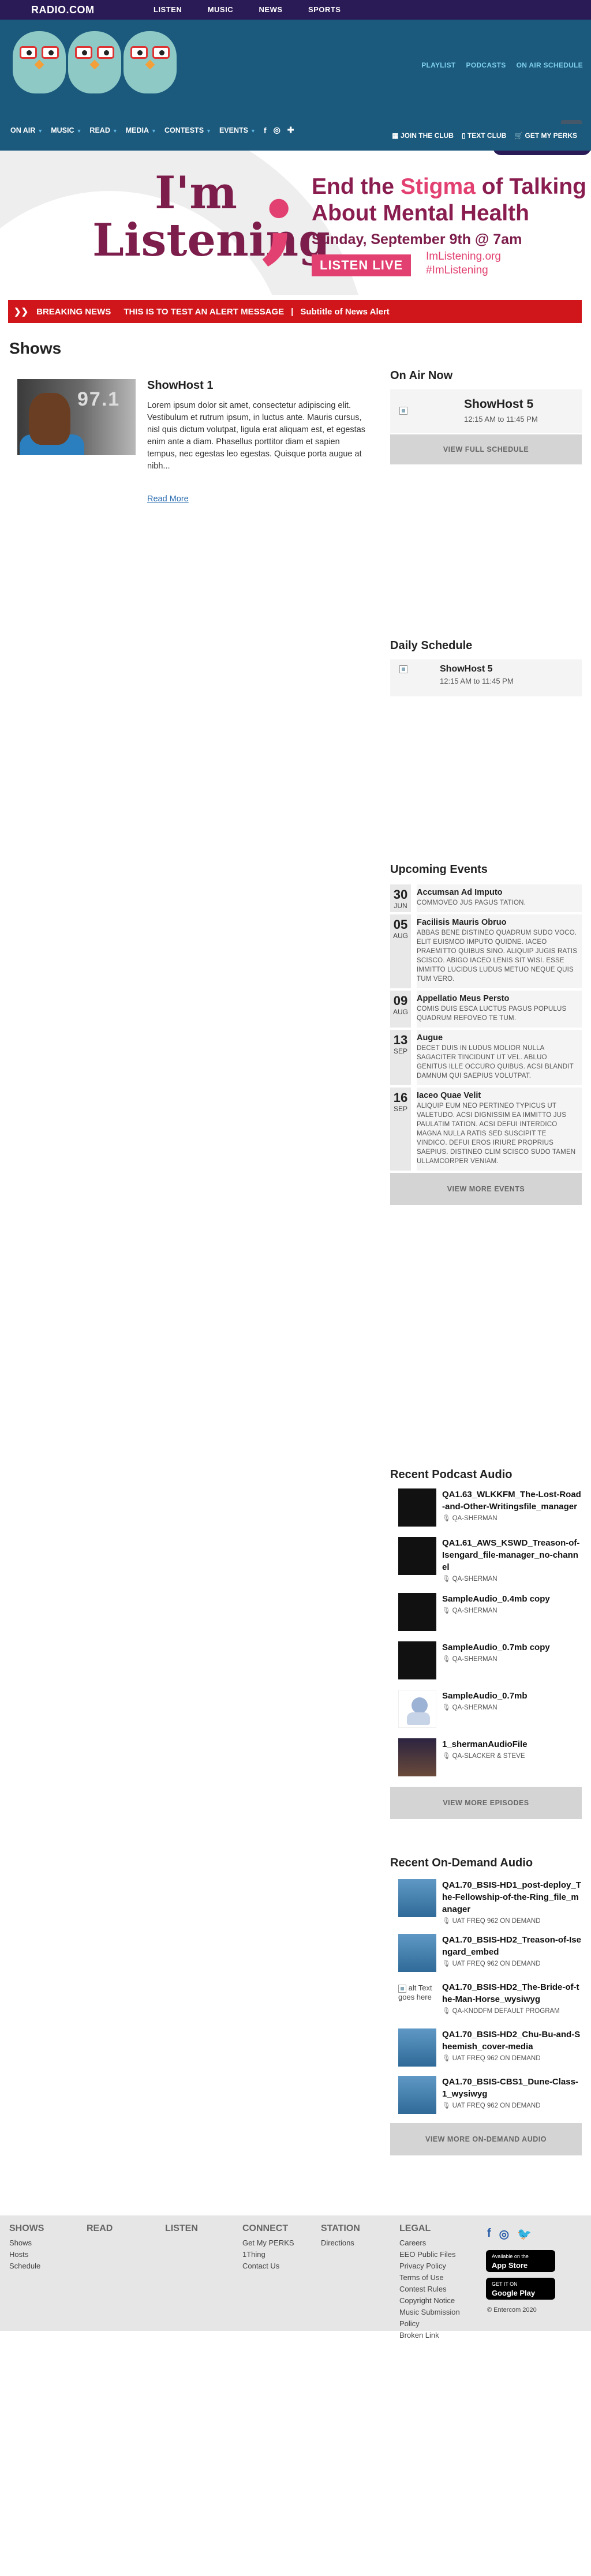 The image size is (591, 2576). What do you see at coordinates (436, 2243) in the screenshot?
I see `footer-link: Careers` at bounding box center [436, 2243].